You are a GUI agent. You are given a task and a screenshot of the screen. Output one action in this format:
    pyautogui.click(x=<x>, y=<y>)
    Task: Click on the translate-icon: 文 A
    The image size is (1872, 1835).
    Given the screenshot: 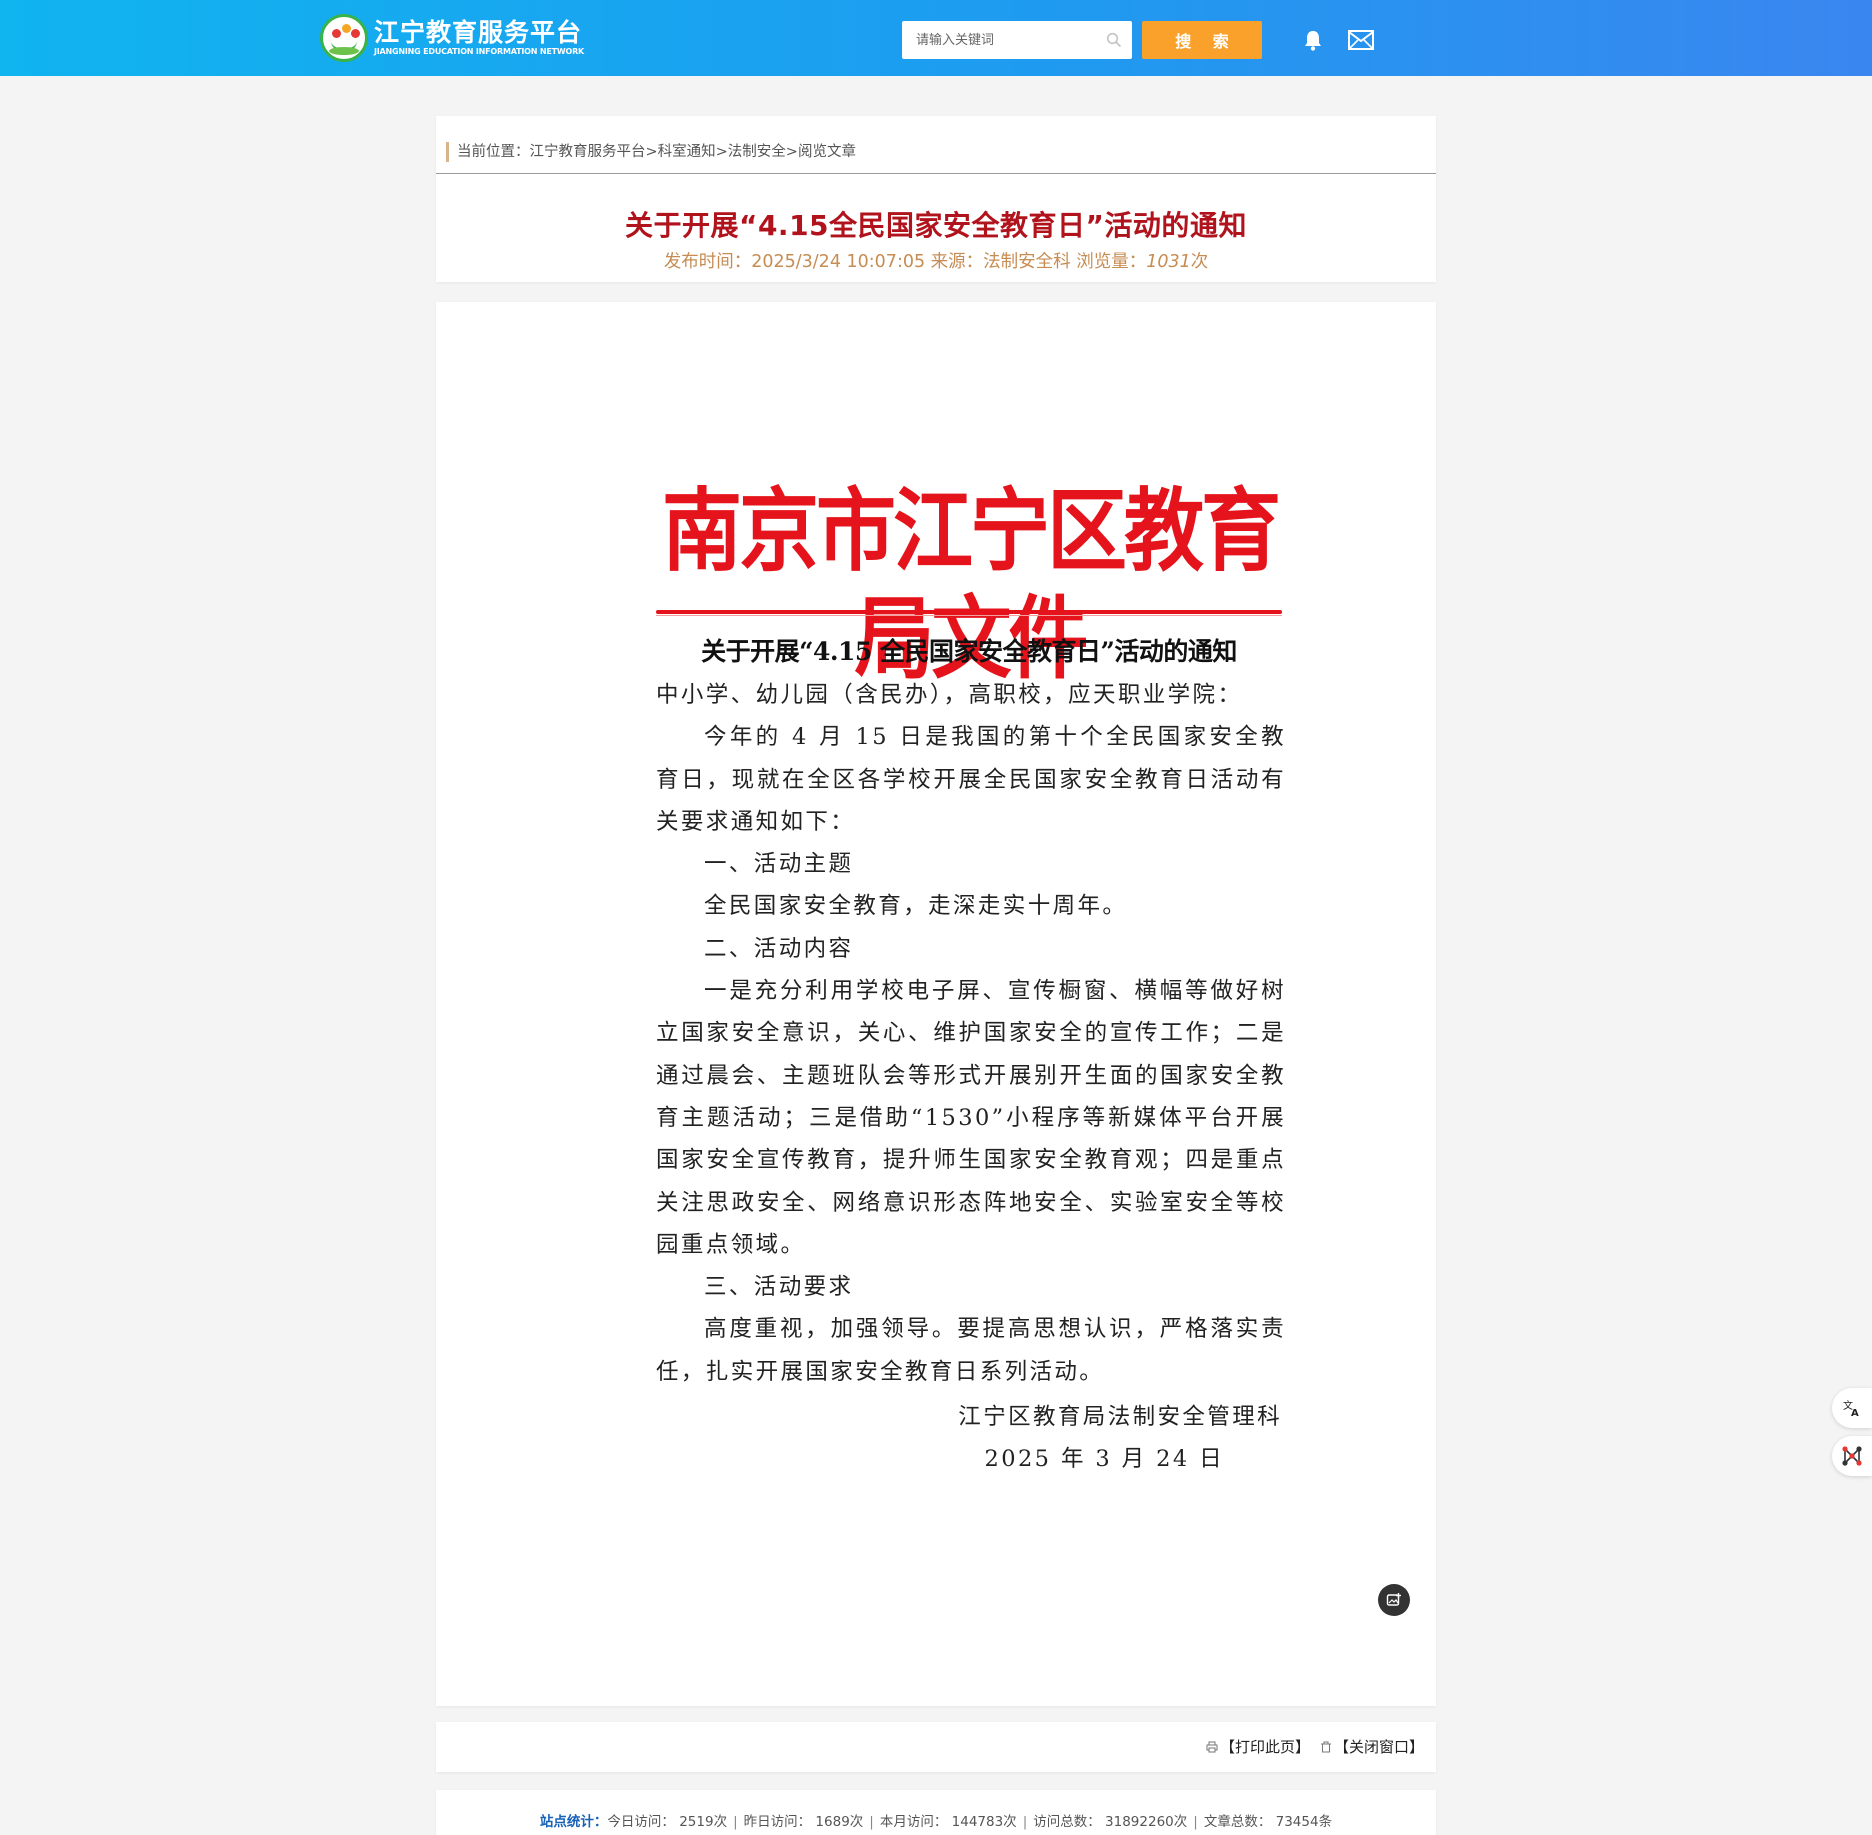 What is the action you would take?
    pyautogui.click(x=1851, y=1408)
    